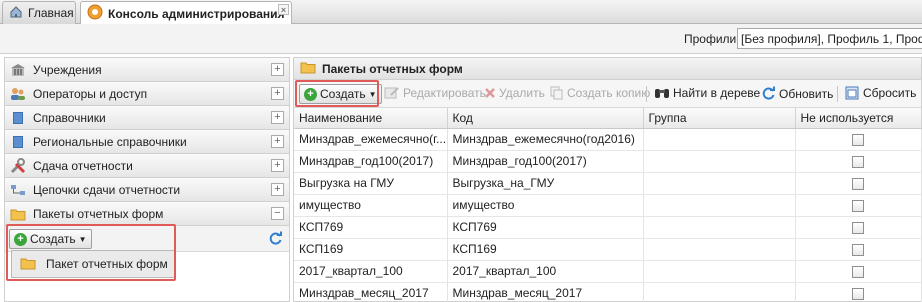 The width and height of the screenshot is (922, 302). Describe the element at coordinates (371, 118) in the screenshot. I see `column-header-name: Наименование` at that location.